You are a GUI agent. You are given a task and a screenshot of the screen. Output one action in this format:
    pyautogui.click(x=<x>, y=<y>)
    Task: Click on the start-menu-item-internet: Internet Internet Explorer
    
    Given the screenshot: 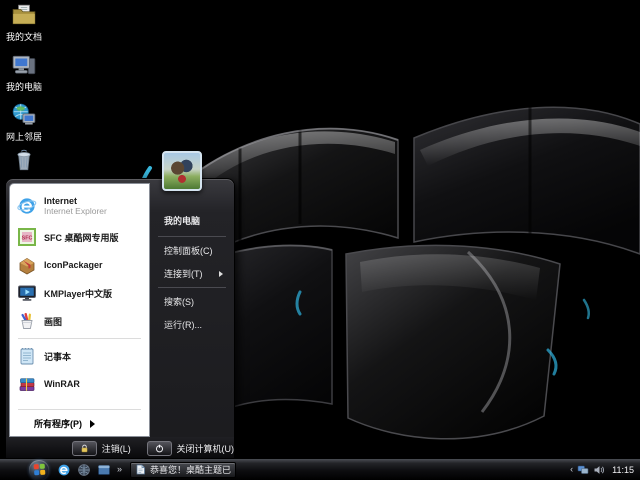 What is the action you would take?
    pyautogui.click(x=79, y=206)
    